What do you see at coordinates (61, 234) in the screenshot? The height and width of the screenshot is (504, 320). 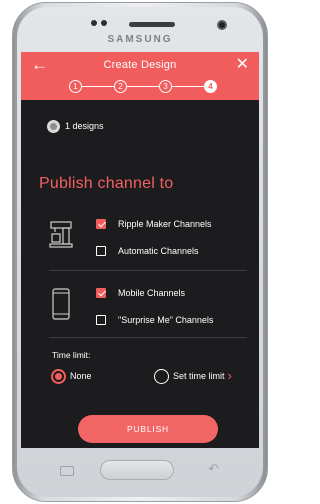 I see `ripple-maker-device-icon` at bounding box center [61, 234].